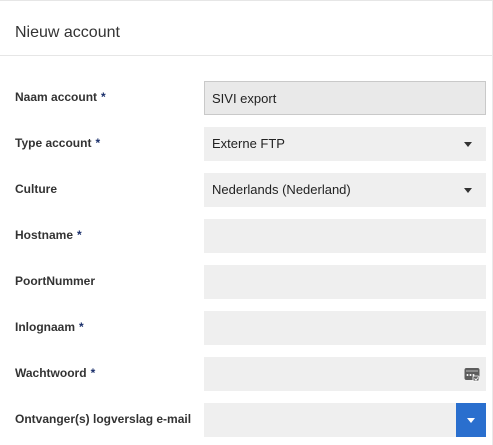 The image size is (493, 445). Describe the element at coordinates (348, 98) in the screenshot. I see `naam-account-input` at that location.